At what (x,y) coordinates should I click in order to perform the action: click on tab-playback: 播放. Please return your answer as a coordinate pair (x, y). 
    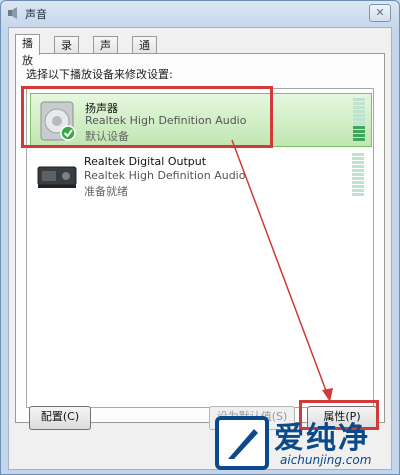
    Looking at the image, I should click on (27, 50).